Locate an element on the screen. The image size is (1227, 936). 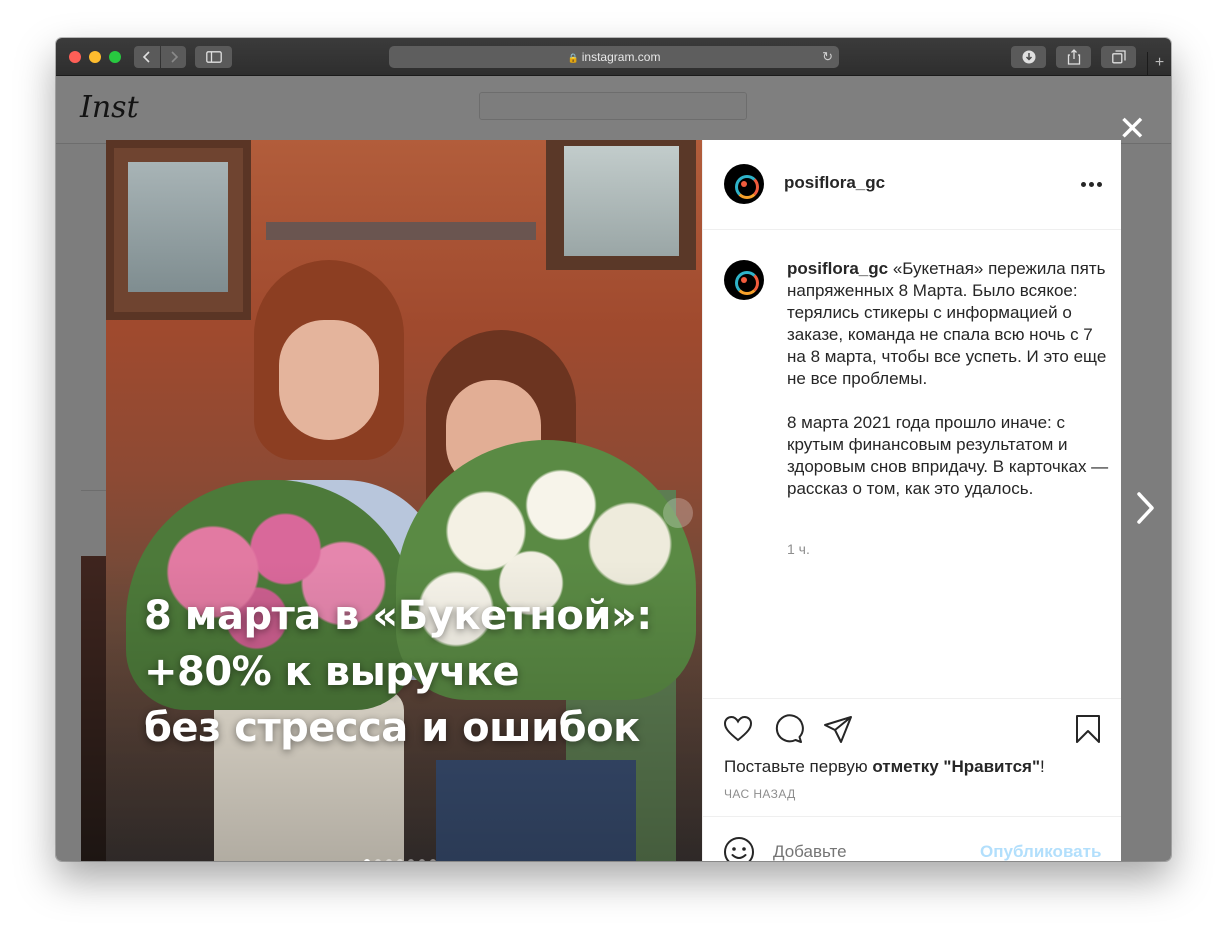
new-tab-button: + is located at coordinates (1159, 64).